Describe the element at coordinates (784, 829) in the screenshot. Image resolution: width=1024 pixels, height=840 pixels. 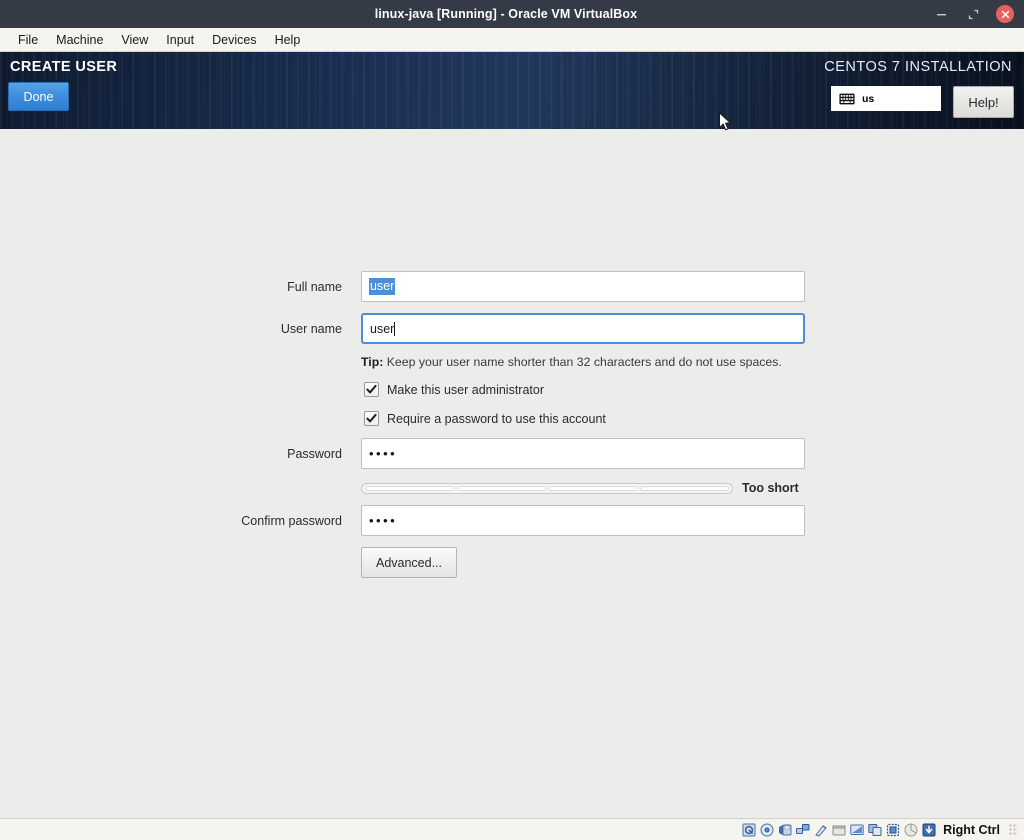
I see `floppy-disk-icon` at that location.